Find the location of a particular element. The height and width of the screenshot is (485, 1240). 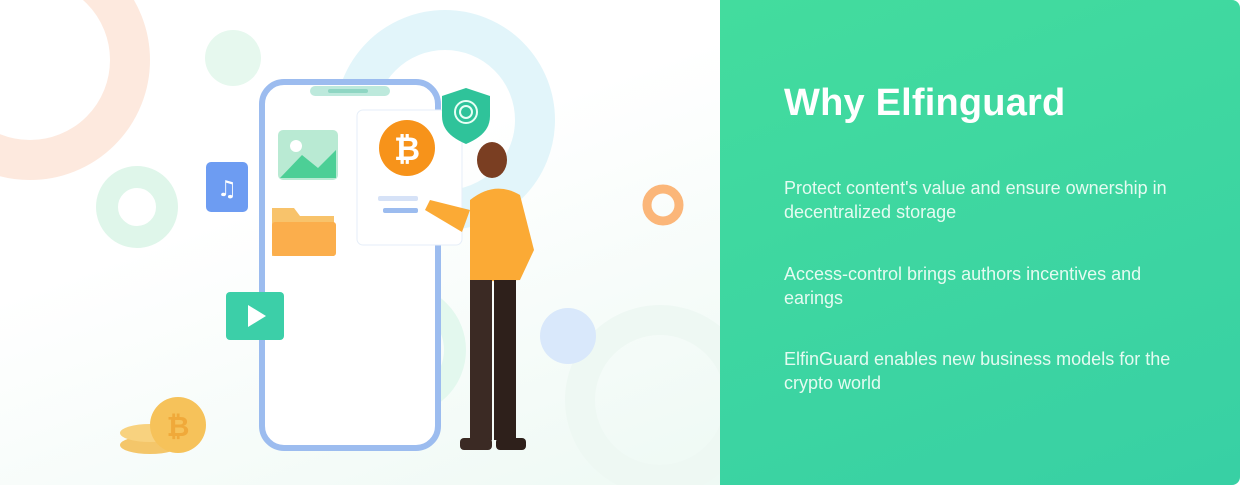

music-file-icon: ♫ is located at coordinates (227, 187).